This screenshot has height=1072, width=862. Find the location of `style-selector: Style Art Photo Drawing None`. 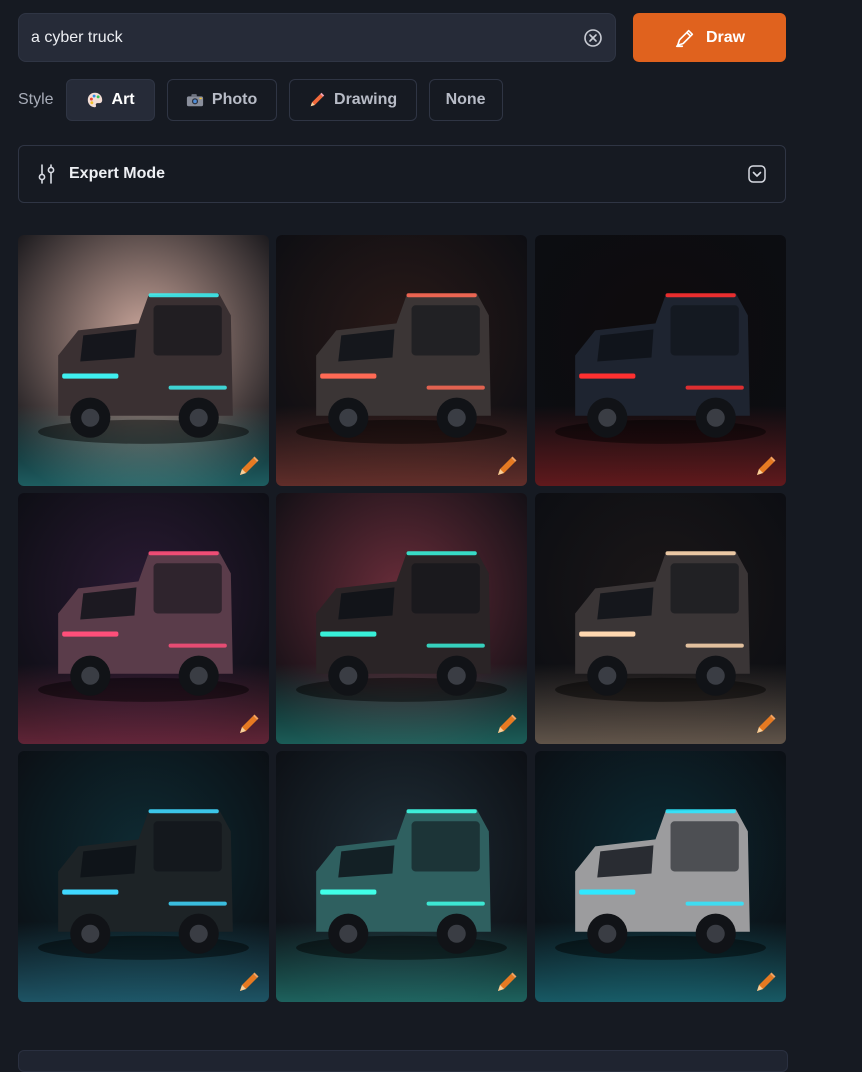

style-selector: Style Art Photo Drawing None is located at coordinates (266, 100).